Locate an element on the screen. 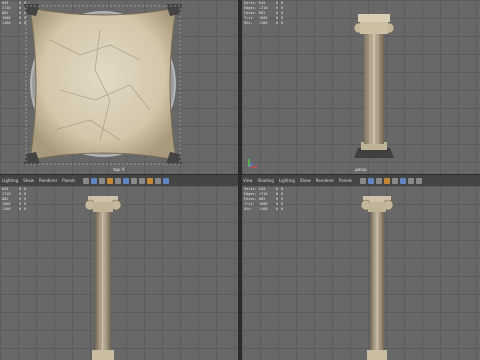 This screenshot has width=480, height=360. viewport-divider is located at coordinates (240, 180).